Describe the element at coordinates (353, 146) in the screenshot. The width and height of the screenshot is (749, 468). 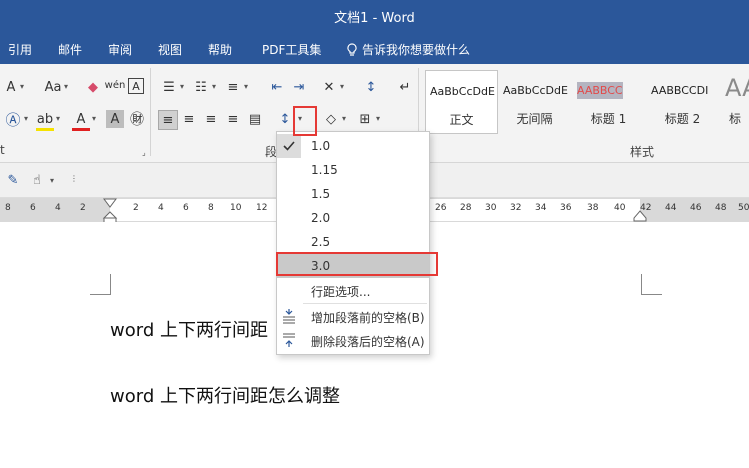
I see `line-spacing-option-1-0: 1.0` at that location.